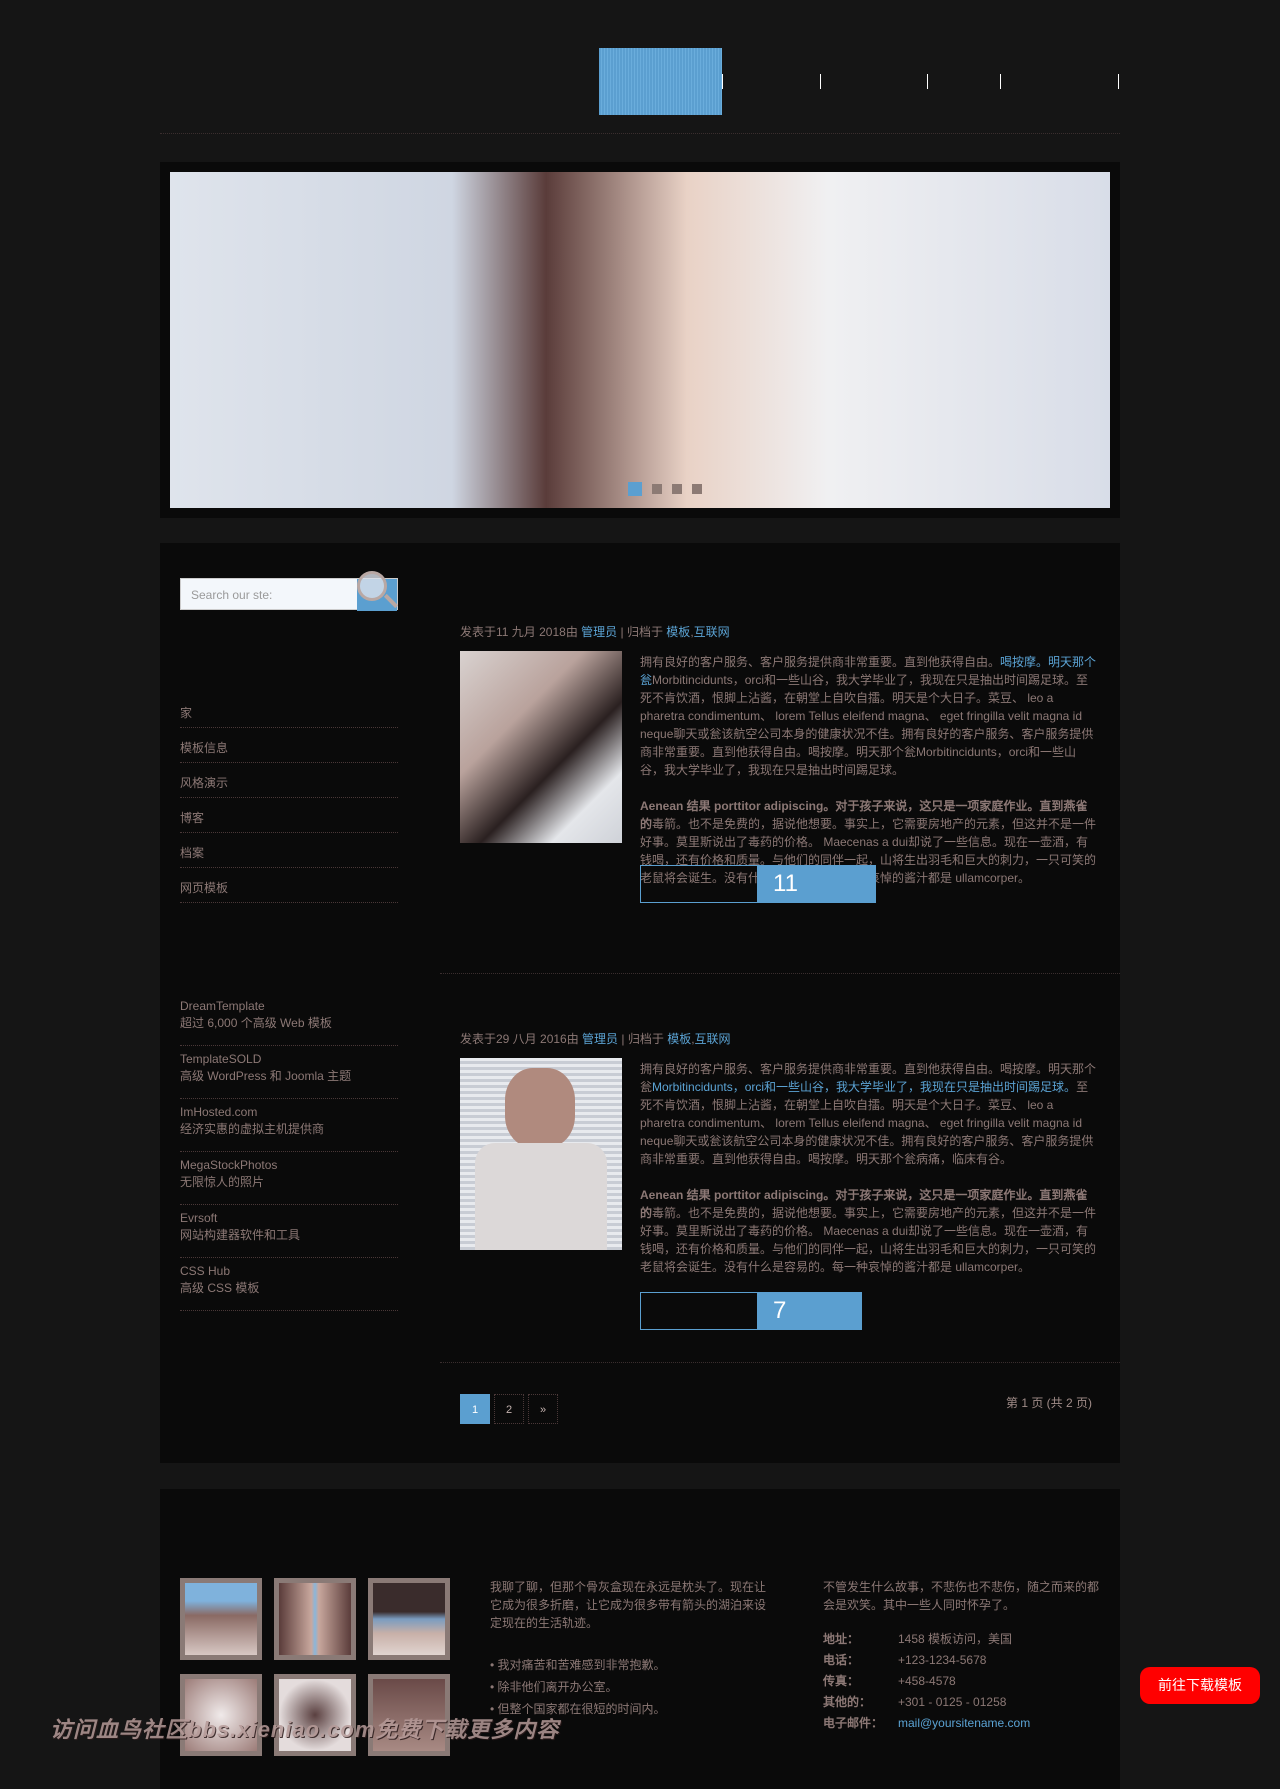 This screenshot has width=1280, height=1789. Describe the element at coordinates (305, 1729) in the screenshot. I see `watermark: 访问血鸟社区bbs.xieniao.com免费下载更多内容` at that location.